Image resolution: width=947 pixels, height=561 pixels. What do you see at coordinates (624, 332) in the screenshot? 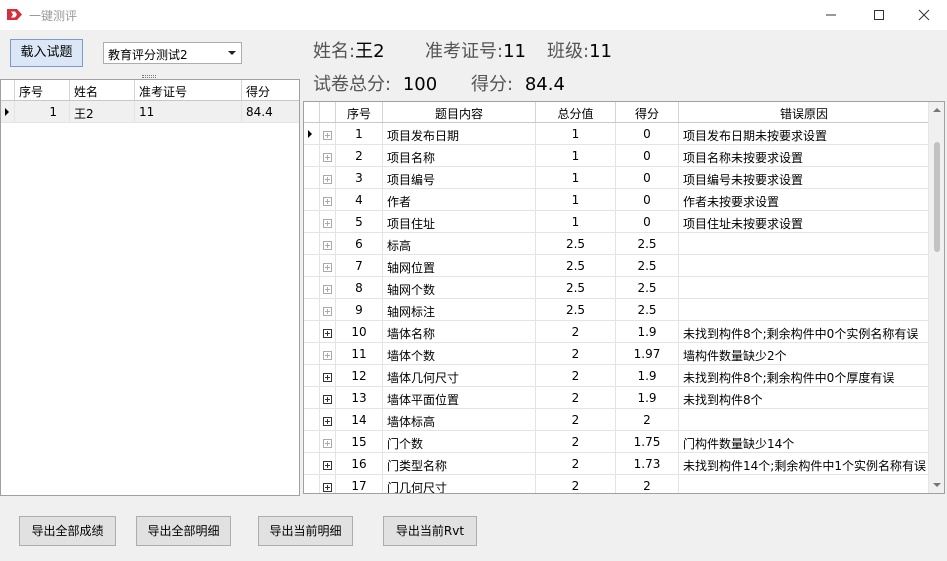
I see `table-row: 10 墙体名称 2 1.9 未找到构件8个;剩余构件中0个实例名称有误` at bounding box center [624, 332].